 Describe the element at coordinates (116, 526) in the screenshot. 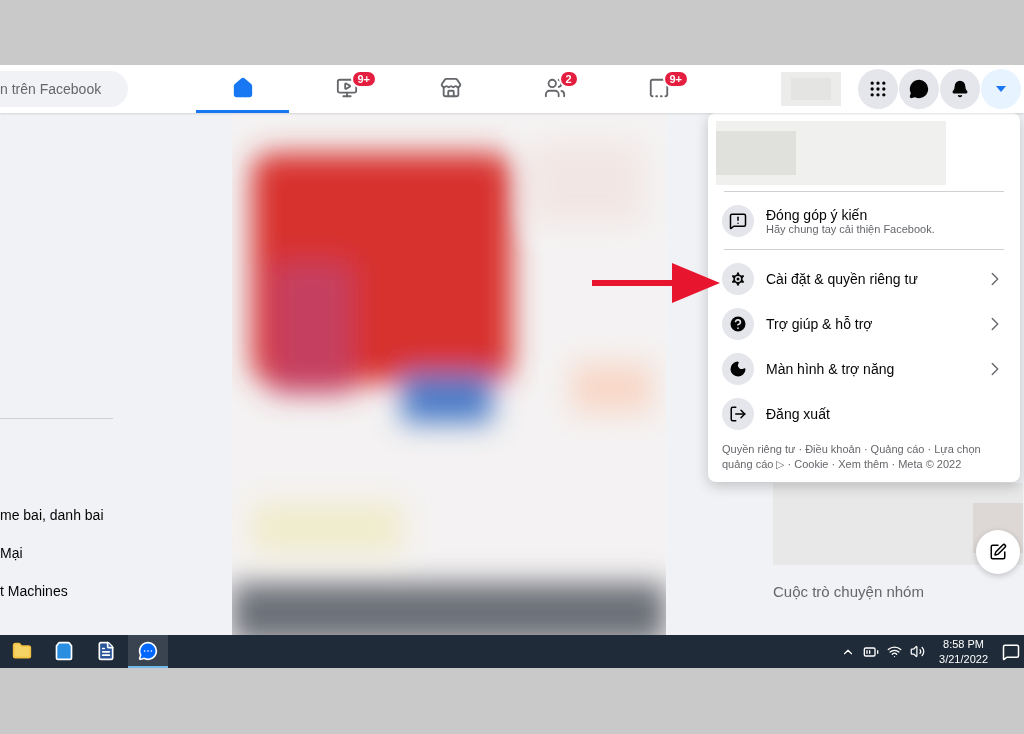

I see `sidebar-item: me bai, danh bai` at that location.